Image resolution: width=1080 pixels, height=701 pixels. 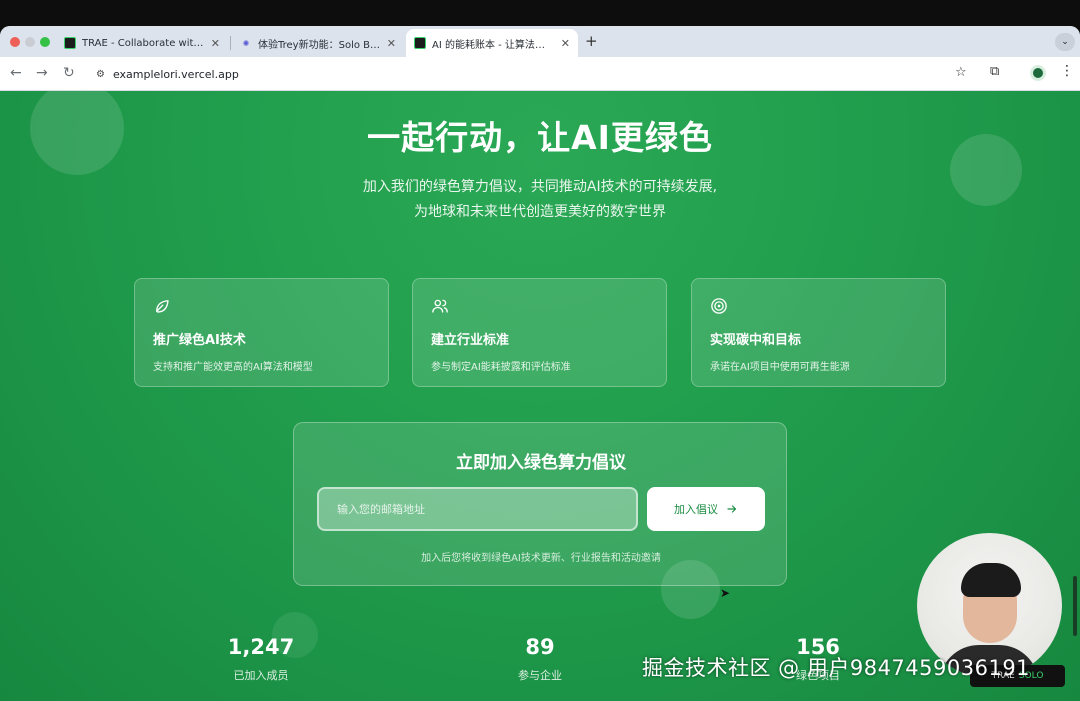 What do you see at coordinates (961, 72) in the screenshot?
I see `bookmark-star-icon: ☆` at bounding box center [961, 72].